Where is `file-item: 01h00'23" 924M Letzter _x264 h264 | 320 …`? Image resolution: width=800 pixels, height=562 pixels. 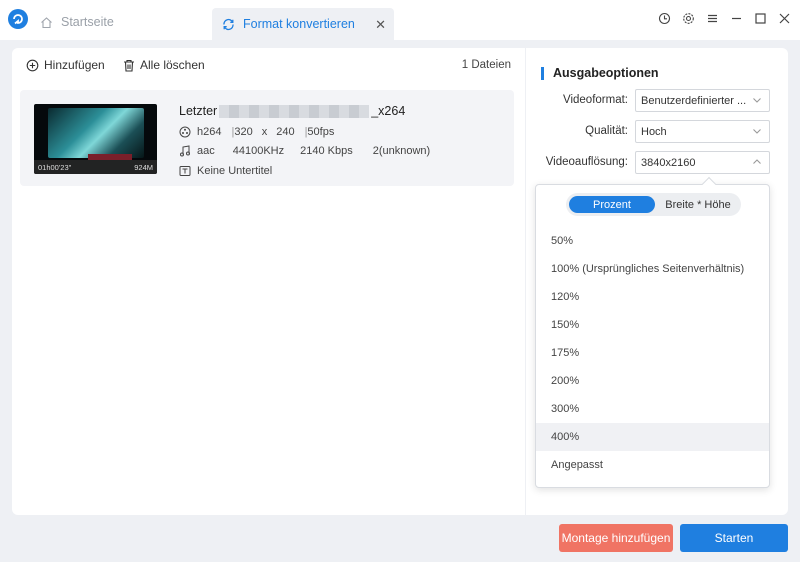
file-item: 01h00'23" 924M Letzter _x264 h264 | 320 … is located at coordinates (267, 138).